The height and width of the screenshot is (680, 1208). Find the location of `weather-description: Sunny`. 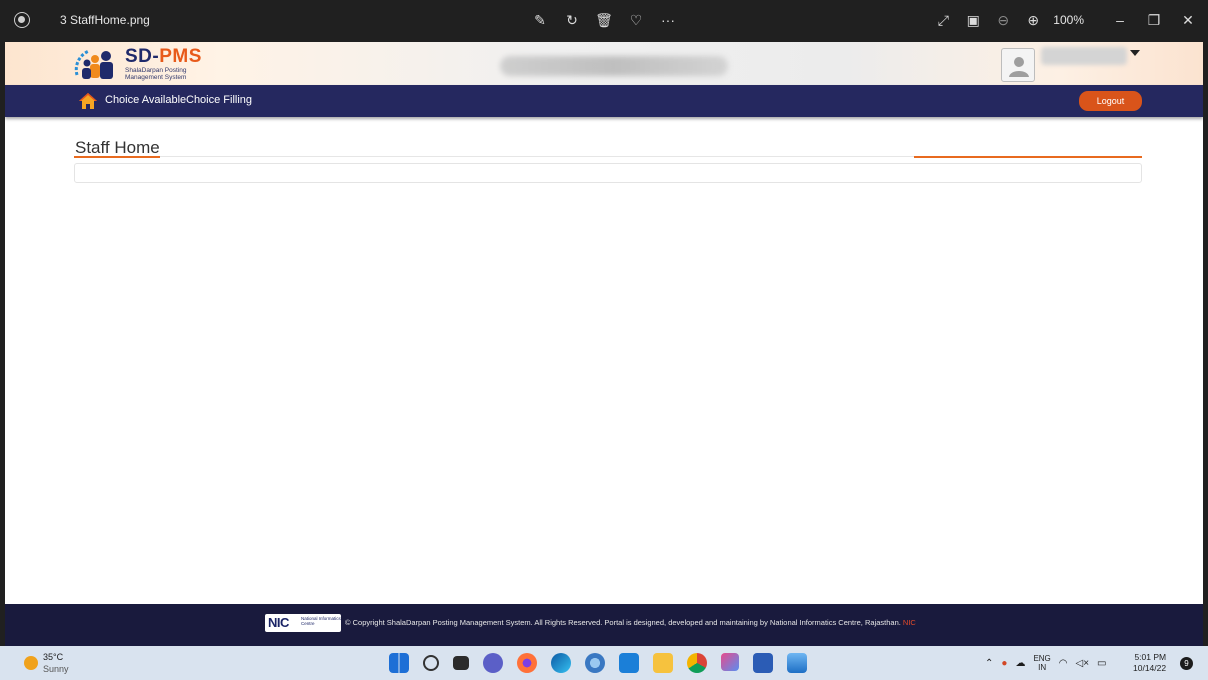

weather-description: Sunny is located at coordinates (56, 669).